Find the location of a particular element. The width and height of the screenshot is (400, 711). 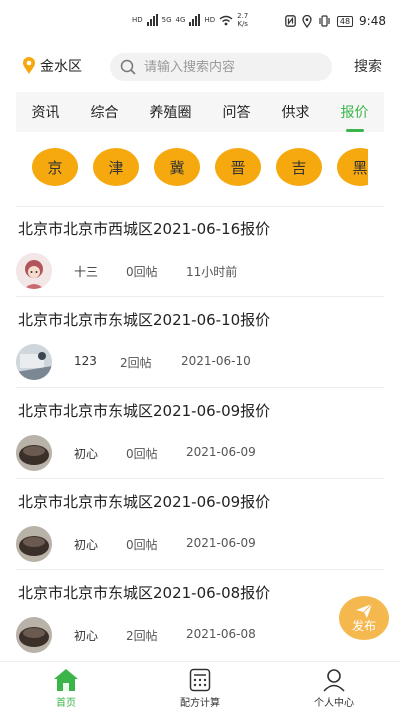

tab-breeding-circle: 养殖圈 is located at coordinates (171, 112).